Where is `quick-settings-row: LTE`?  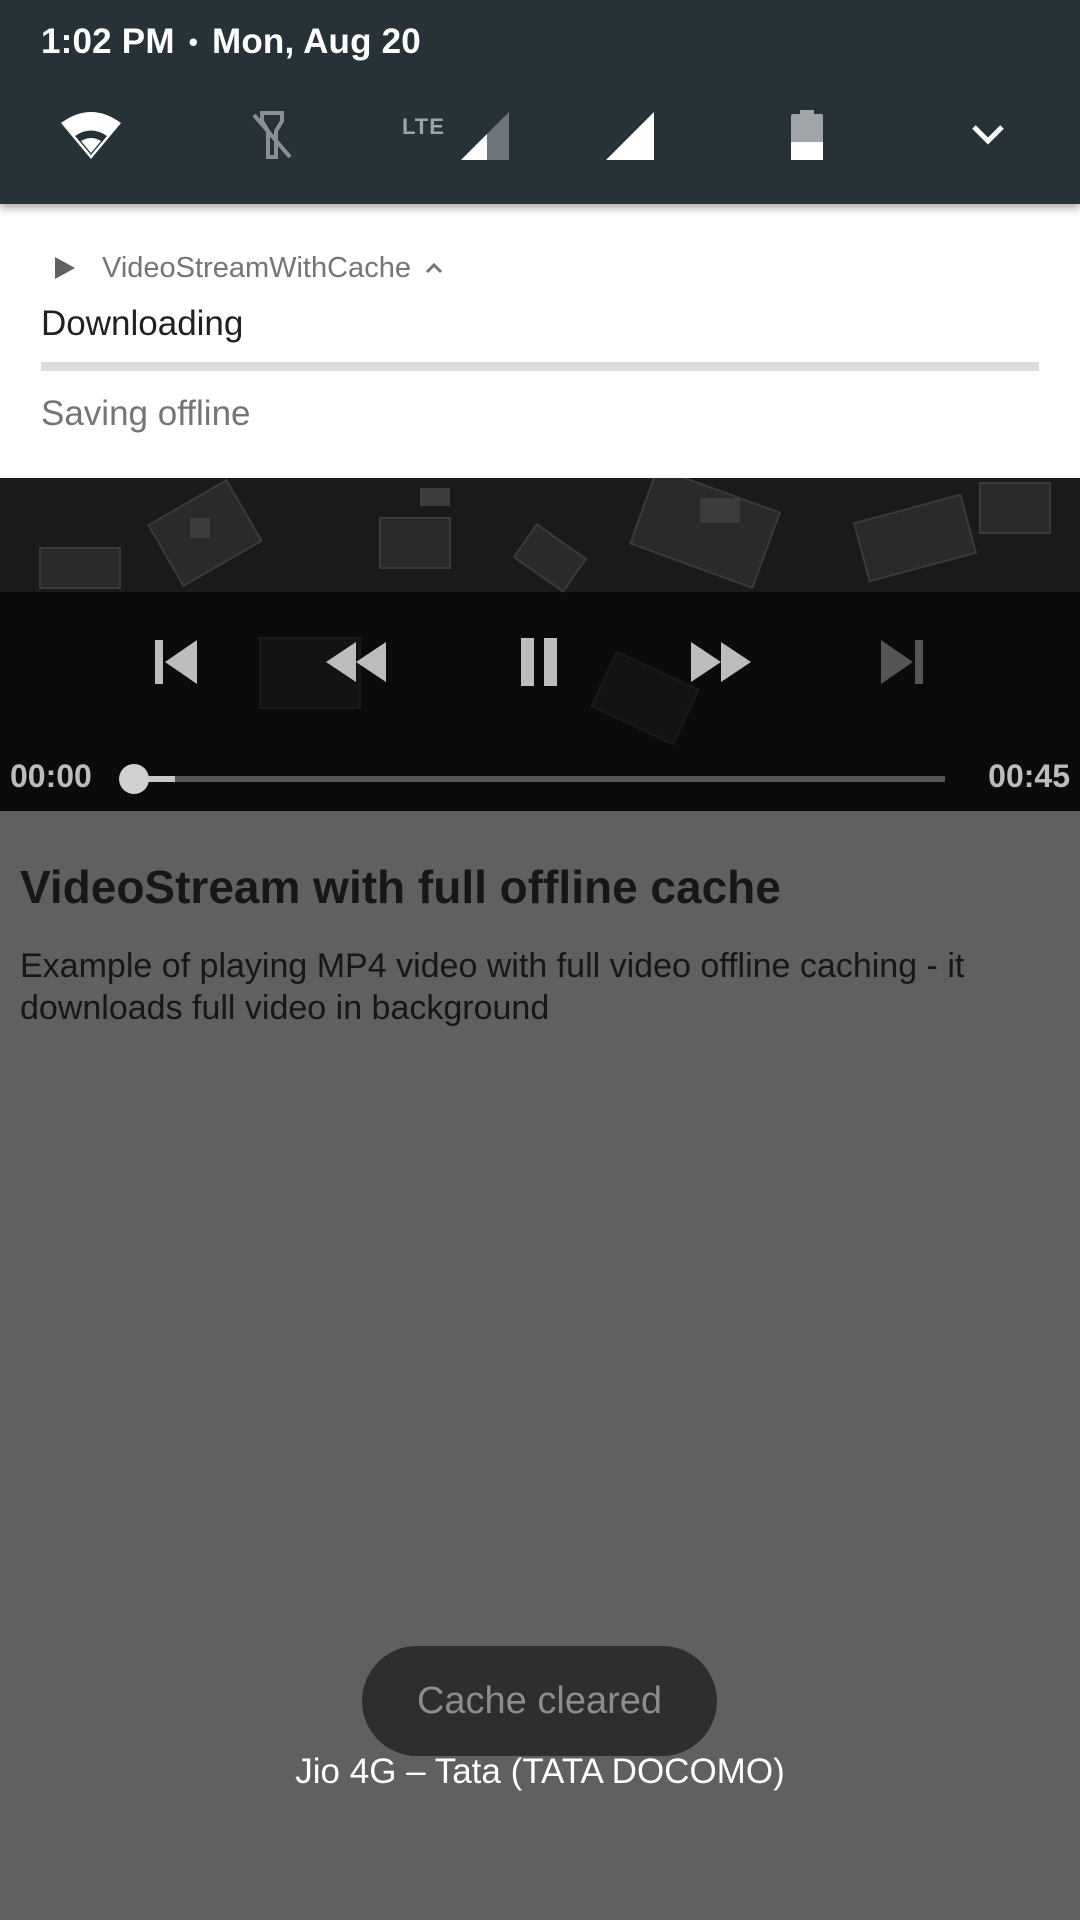 quick-settings-row: LTE is located at coordinates (540, 135).